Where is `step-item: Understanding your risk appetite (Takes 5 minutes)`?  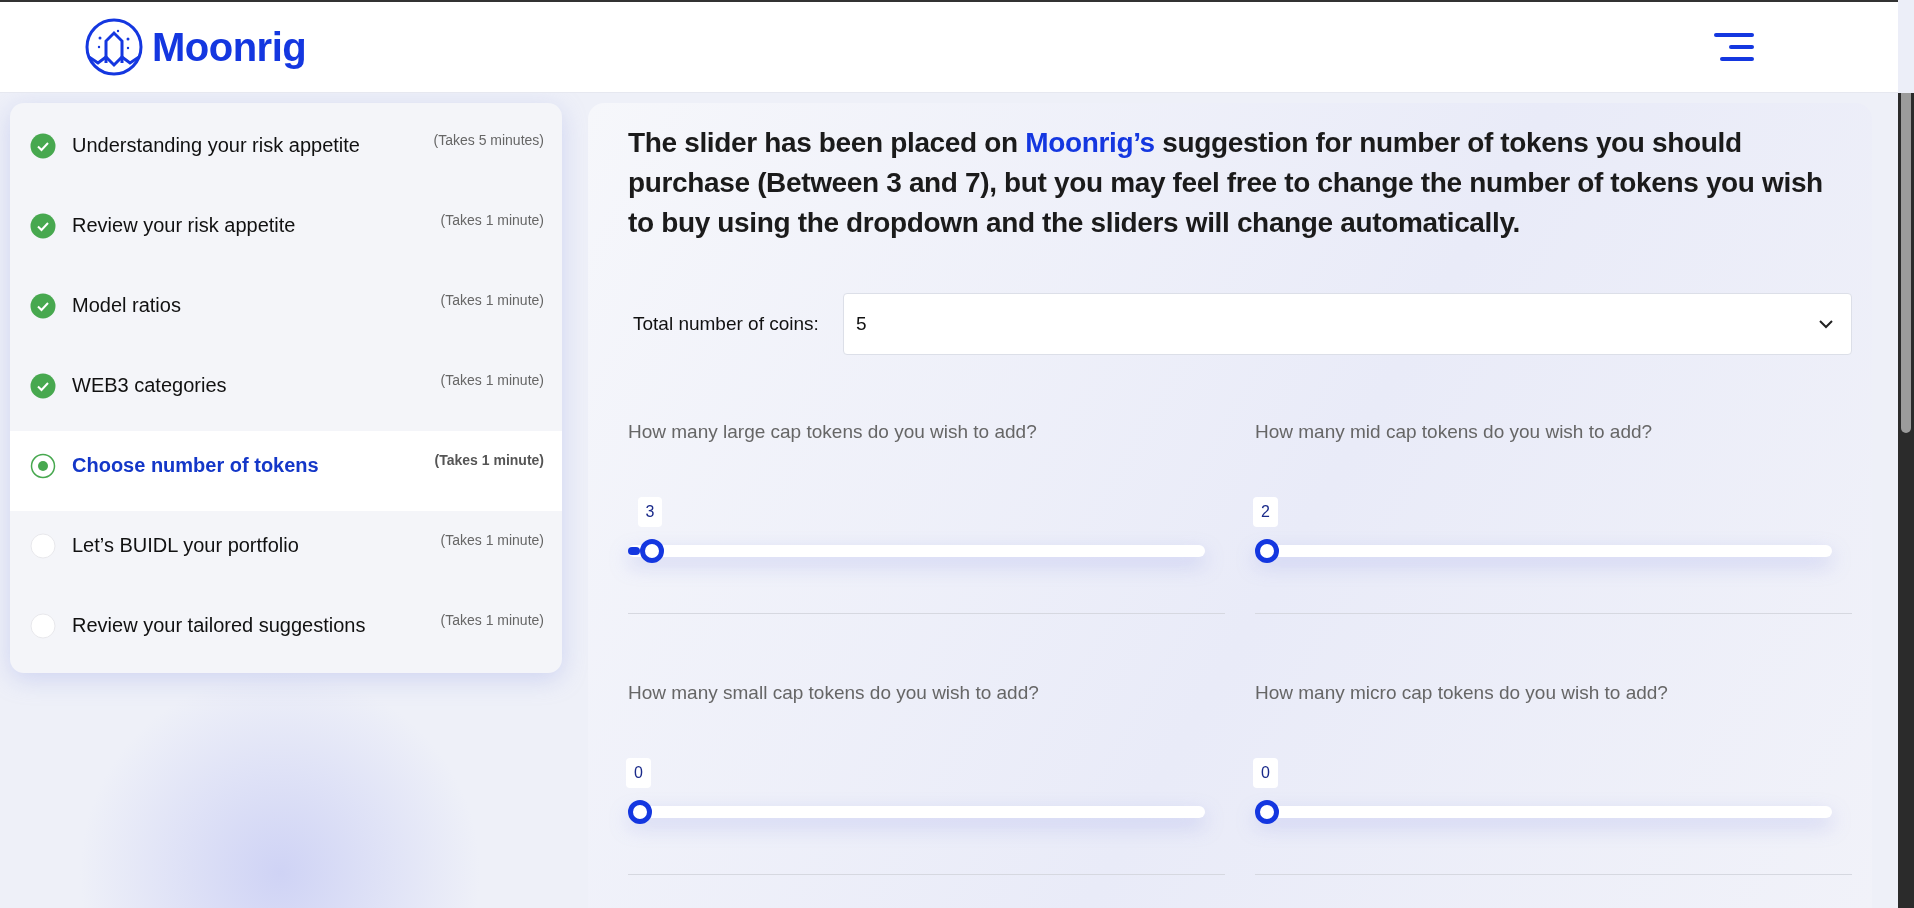
step-item: Understanding your risk appetite (Takes 5 minutes) is located at coordinates (286, 151).